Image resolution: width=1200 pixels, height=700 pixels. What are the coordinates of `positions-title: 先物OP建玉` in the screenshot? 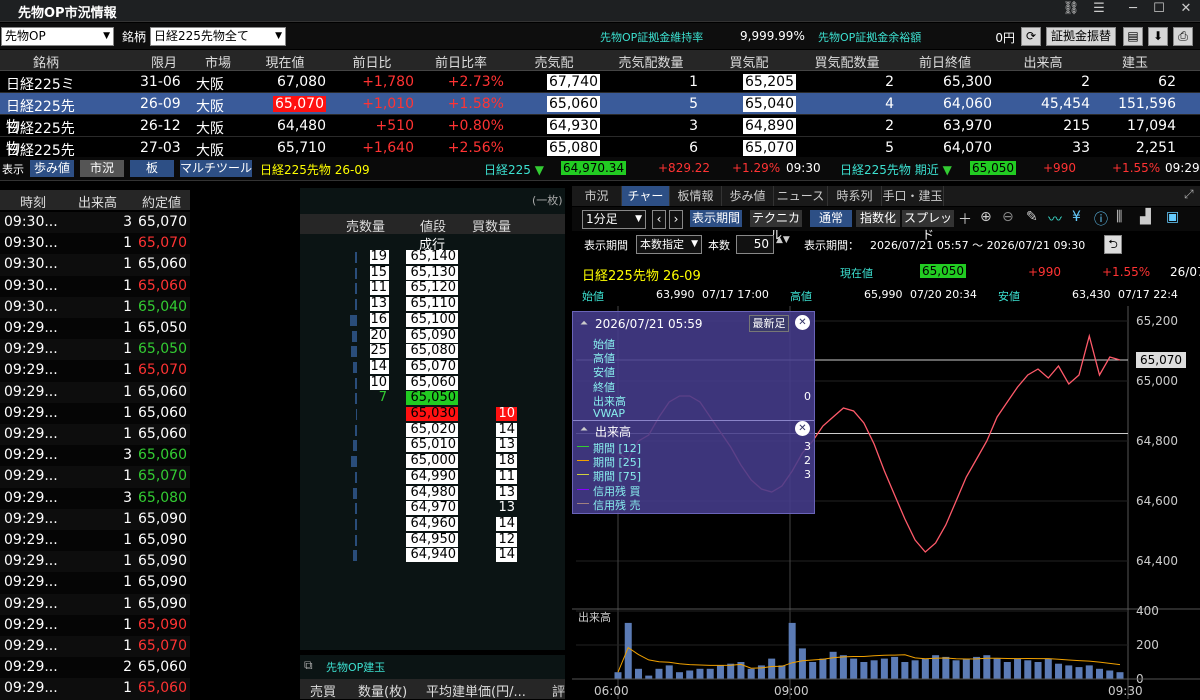 It's located at (356, 667).